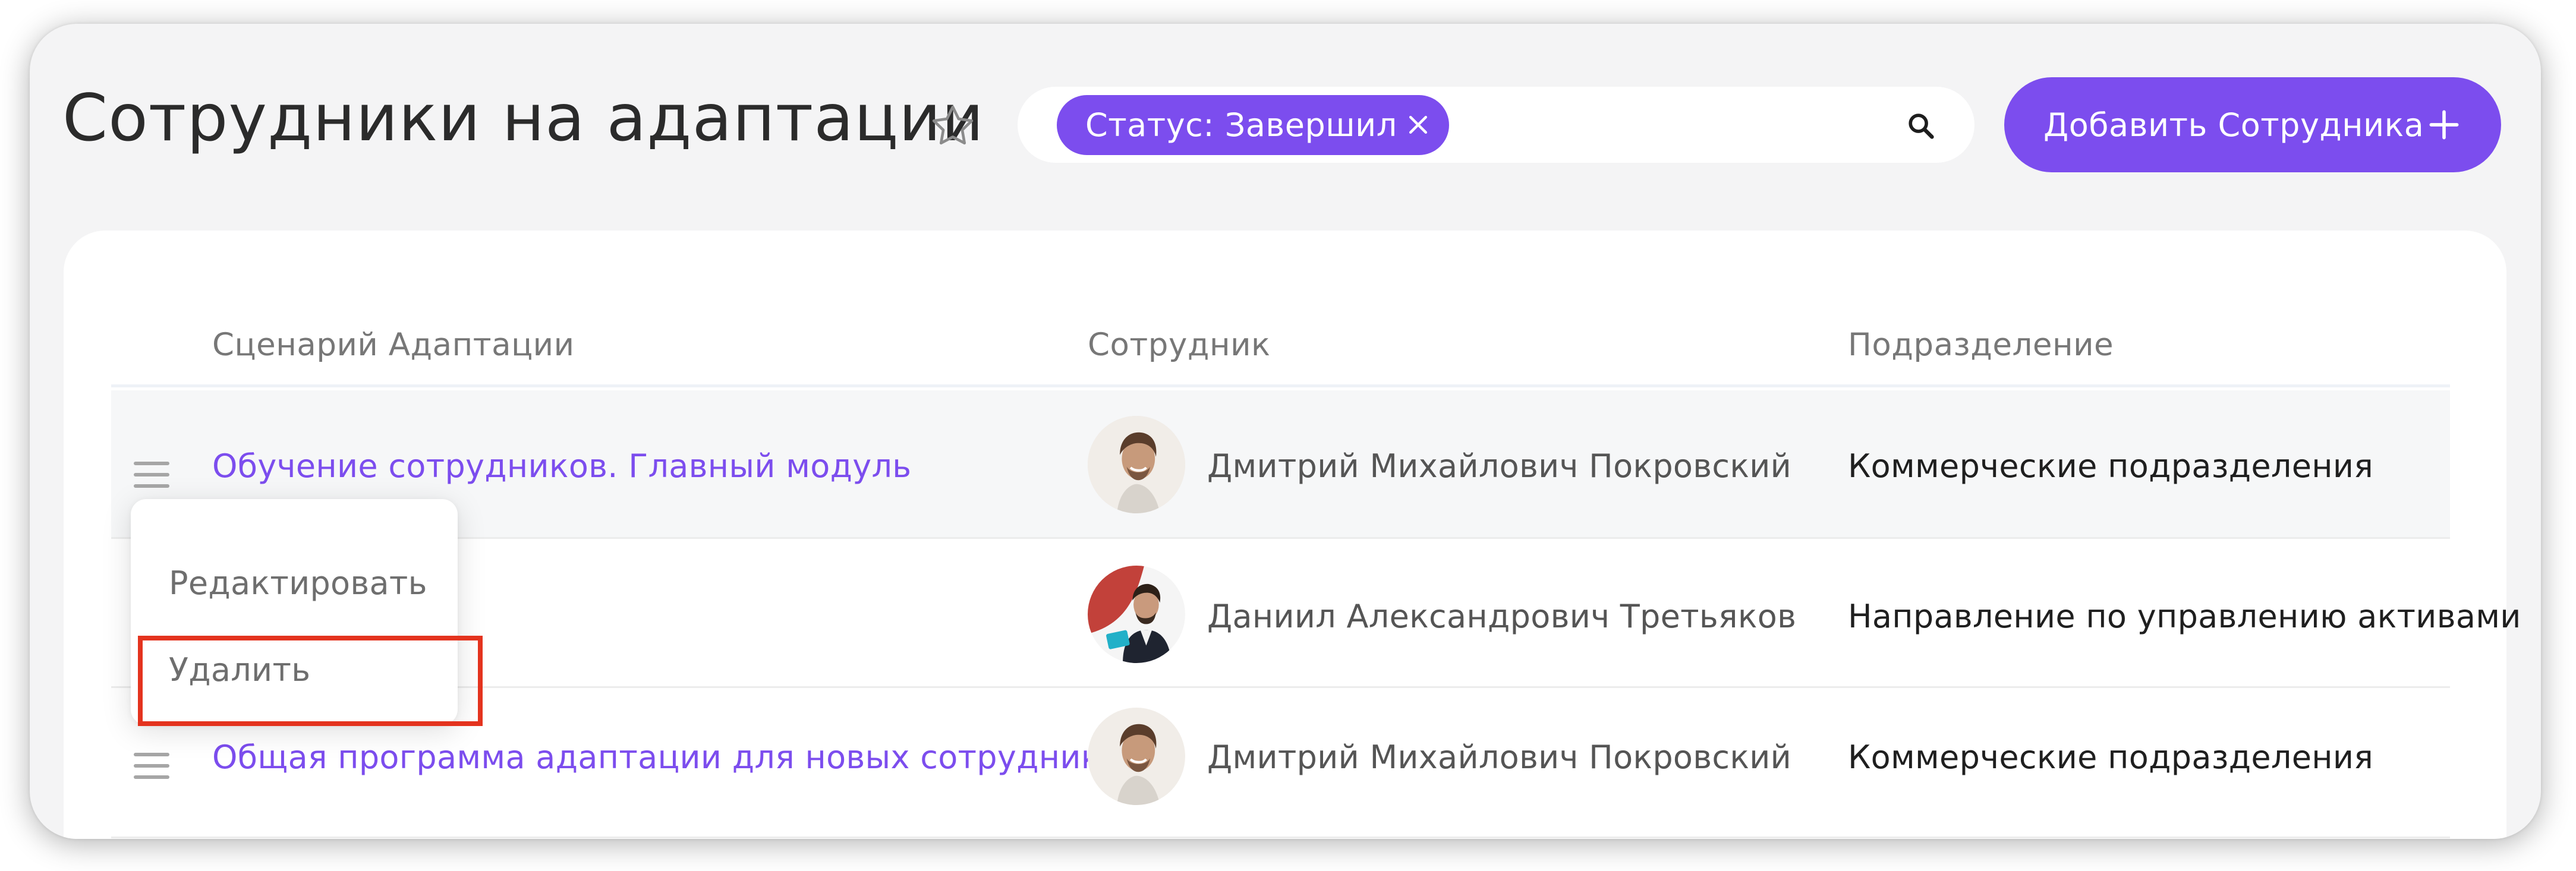  I want to click on star-icon, so click(952, 126).